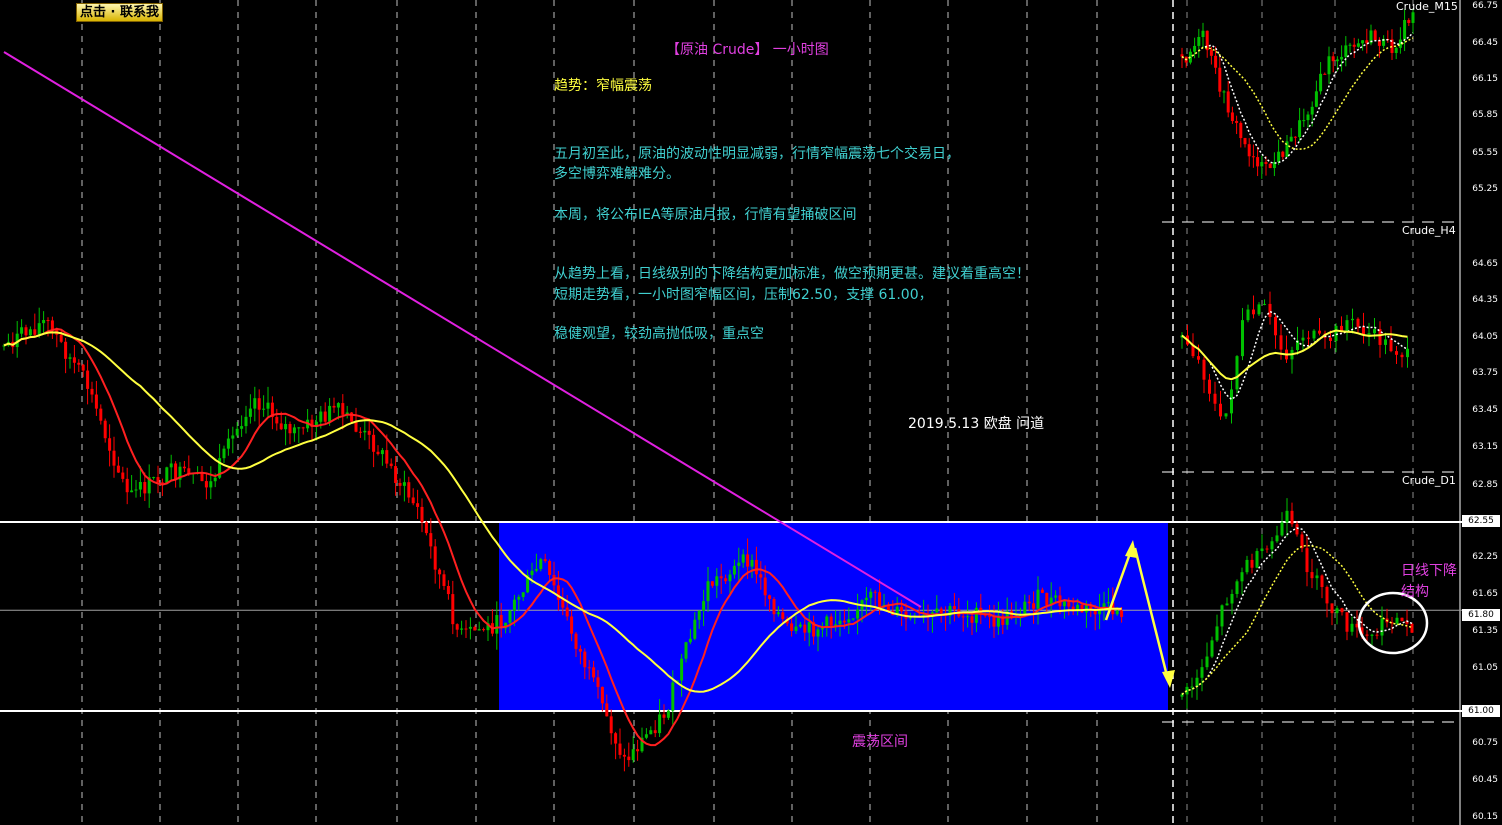  I want to click on h4-tick: 64.65, so click(1485, 264).